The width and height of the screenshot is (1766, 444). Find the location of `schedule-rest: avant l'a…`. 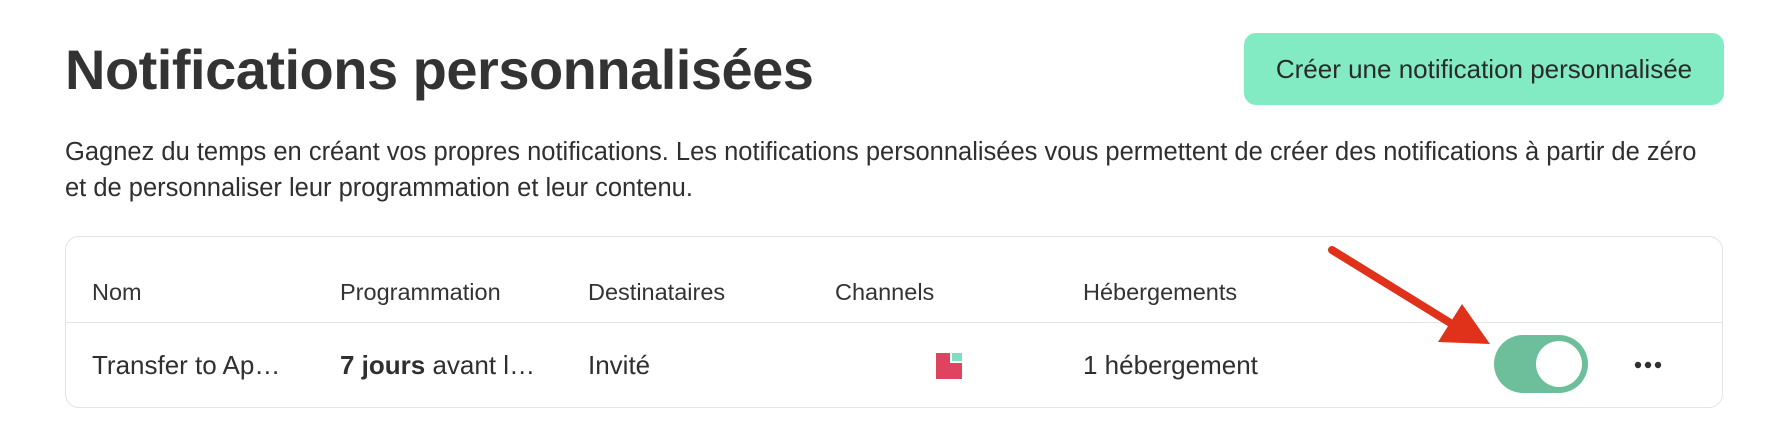

schedule-rest: avant l'a… is located at coordinates (486, 365).